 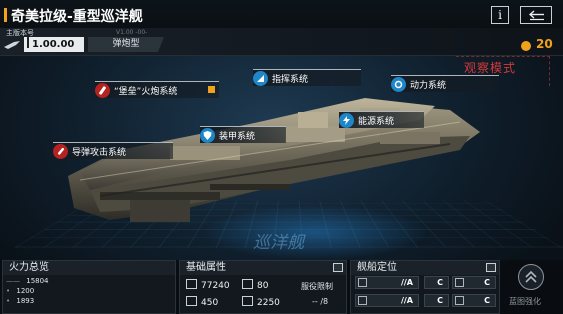 I want to click on command-icon, so click(x=260, y=78).